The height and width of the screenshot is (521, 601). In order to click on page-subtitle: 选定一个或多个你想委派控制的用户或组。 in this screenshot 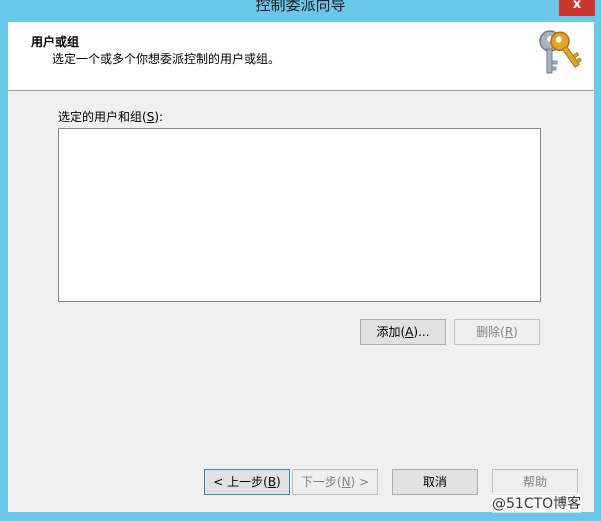, I will do `click(166, 59)`.